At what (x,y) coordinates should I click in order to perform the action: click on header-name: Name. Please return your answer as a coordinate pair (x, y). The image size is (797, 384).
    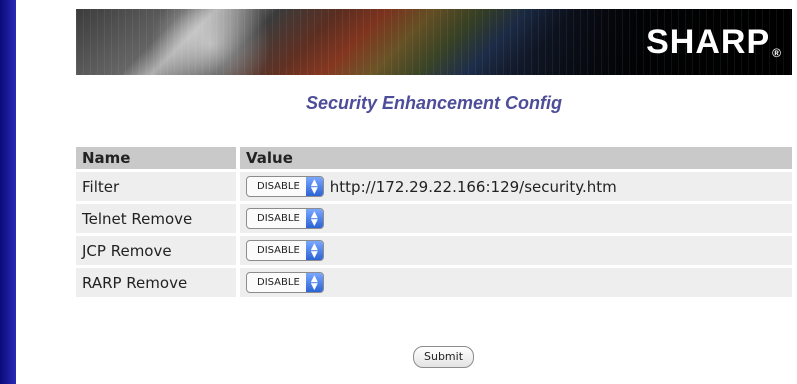
    Looking at the image, I should click on (158, 158).